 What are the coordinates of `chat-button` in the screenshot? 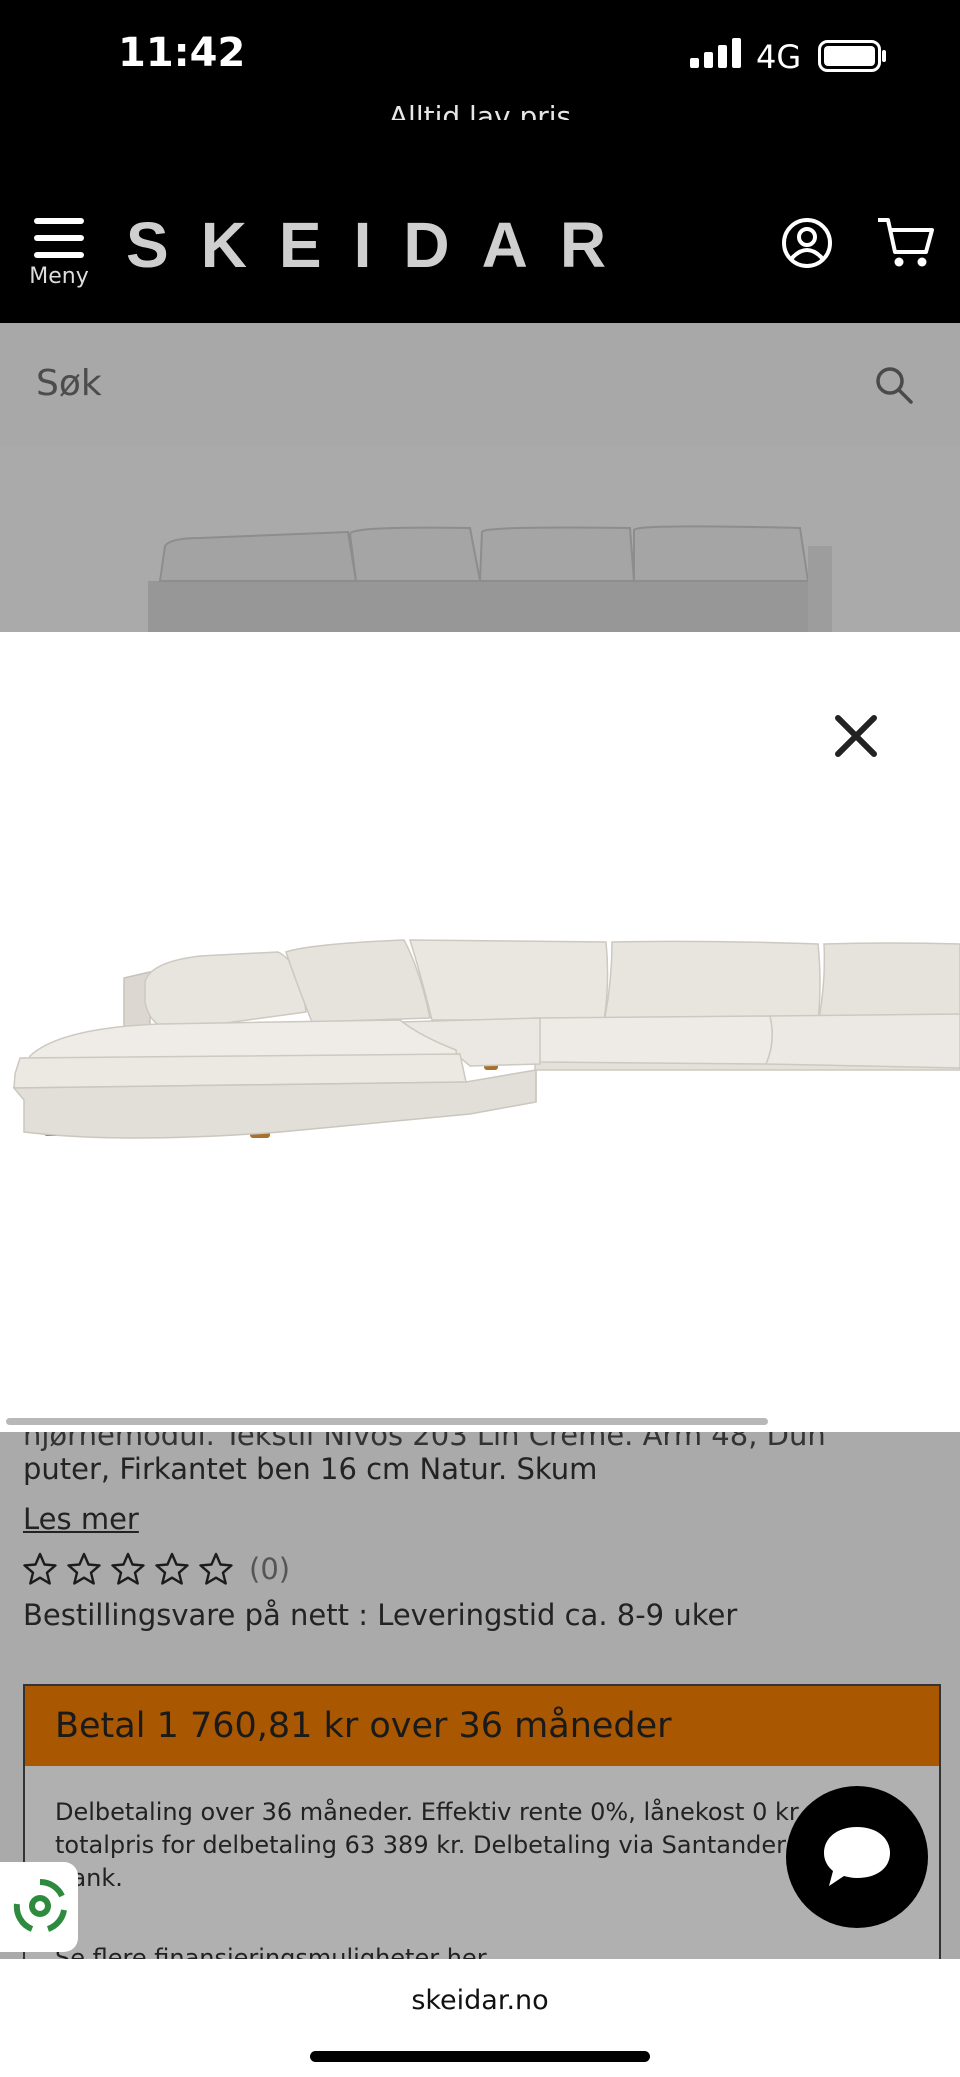 It's located at (857, 1857).